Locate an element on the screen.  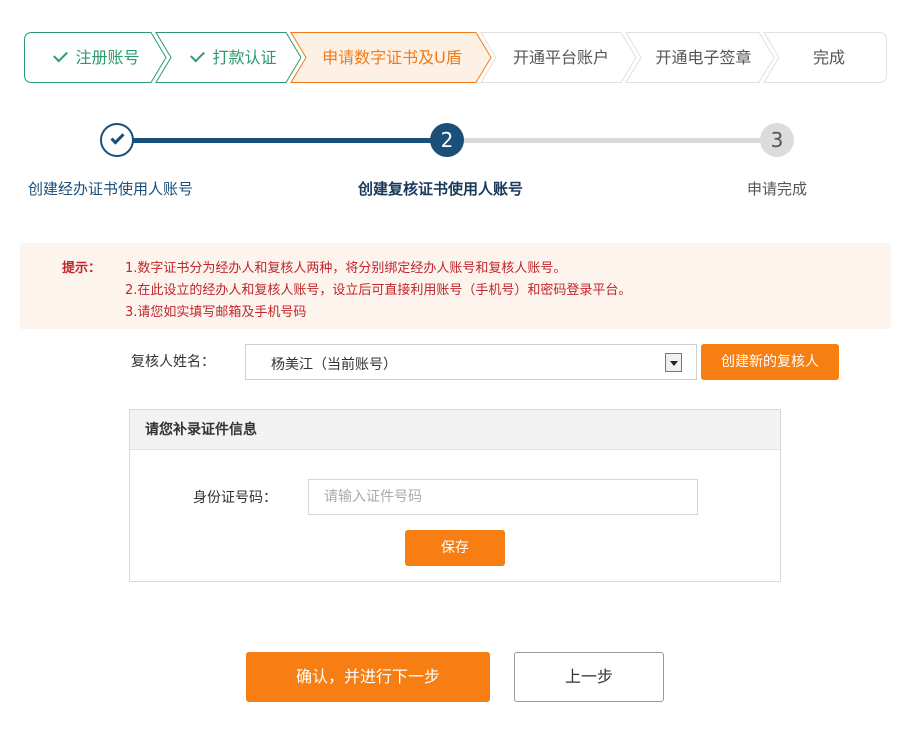
reviewer-name-label: 复核人姓名： is located at coordinates (173, 362).